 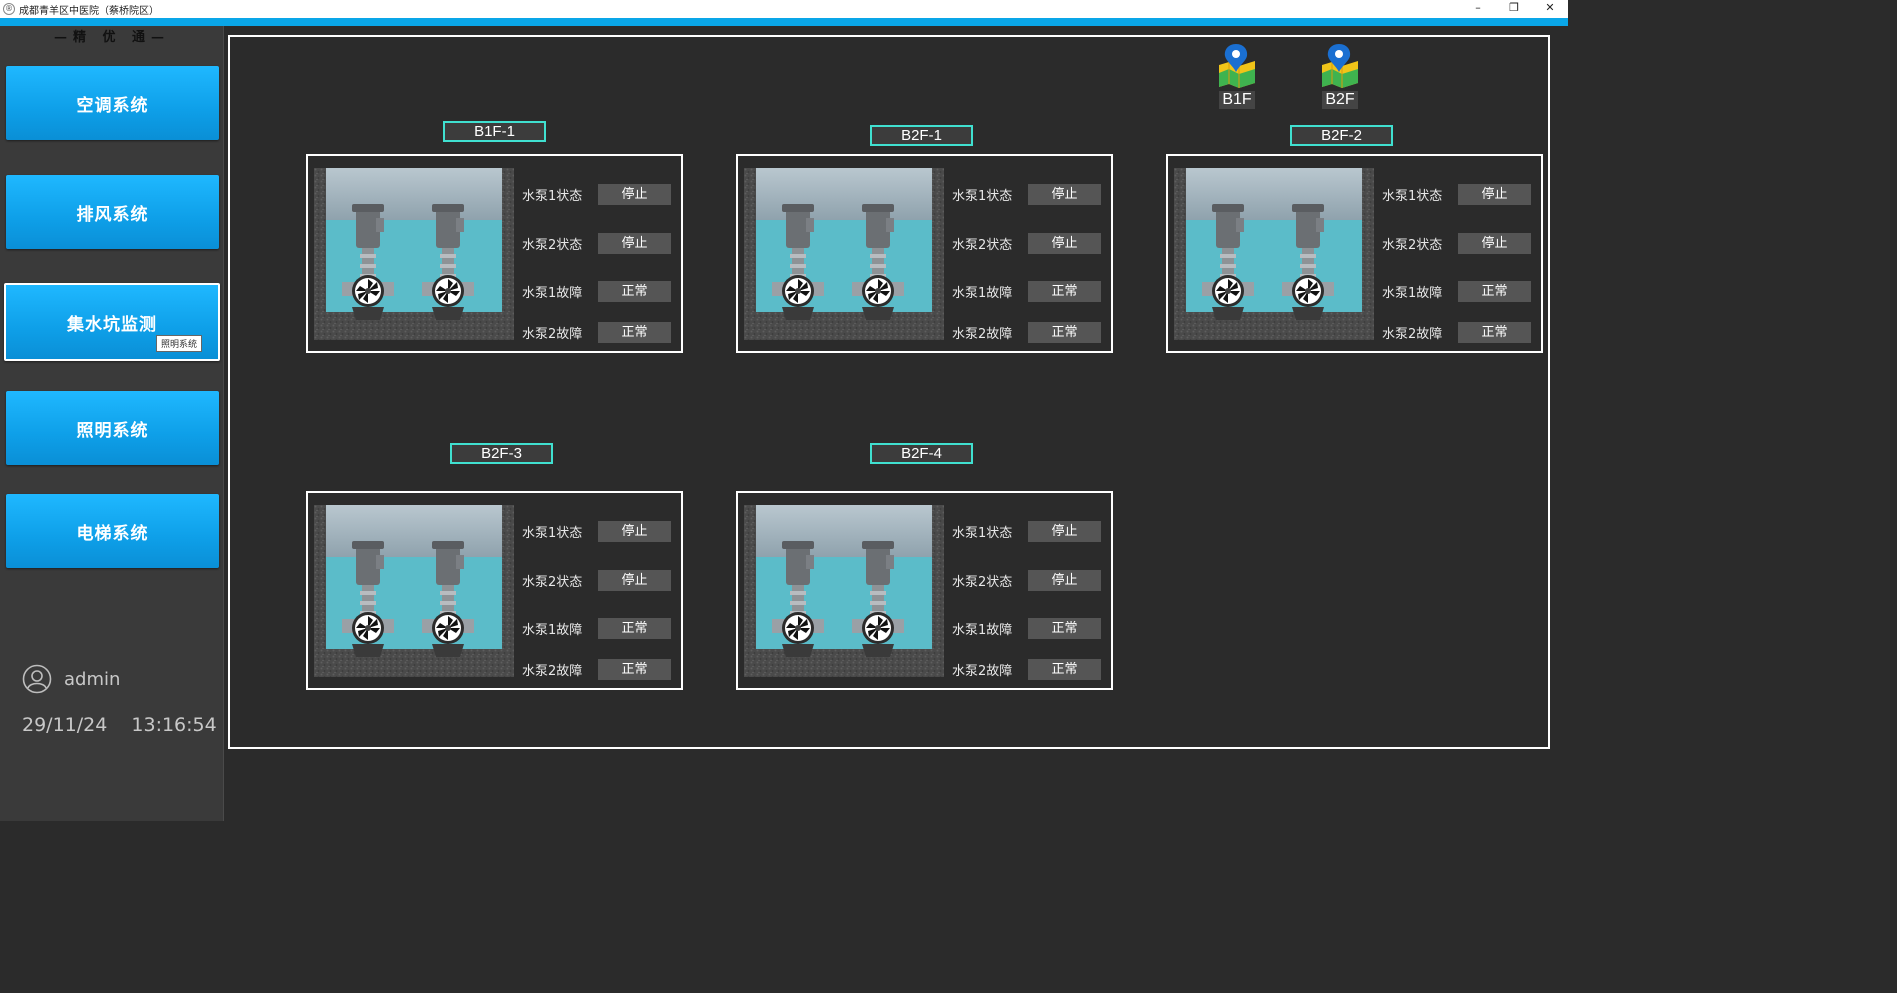 I want to click on sump-panel-b2f-1: 水泵1状态 停止 水泵2状态 停止 水泵1故障 正常 水泵2故障 正常, so click(x=924, y=253).